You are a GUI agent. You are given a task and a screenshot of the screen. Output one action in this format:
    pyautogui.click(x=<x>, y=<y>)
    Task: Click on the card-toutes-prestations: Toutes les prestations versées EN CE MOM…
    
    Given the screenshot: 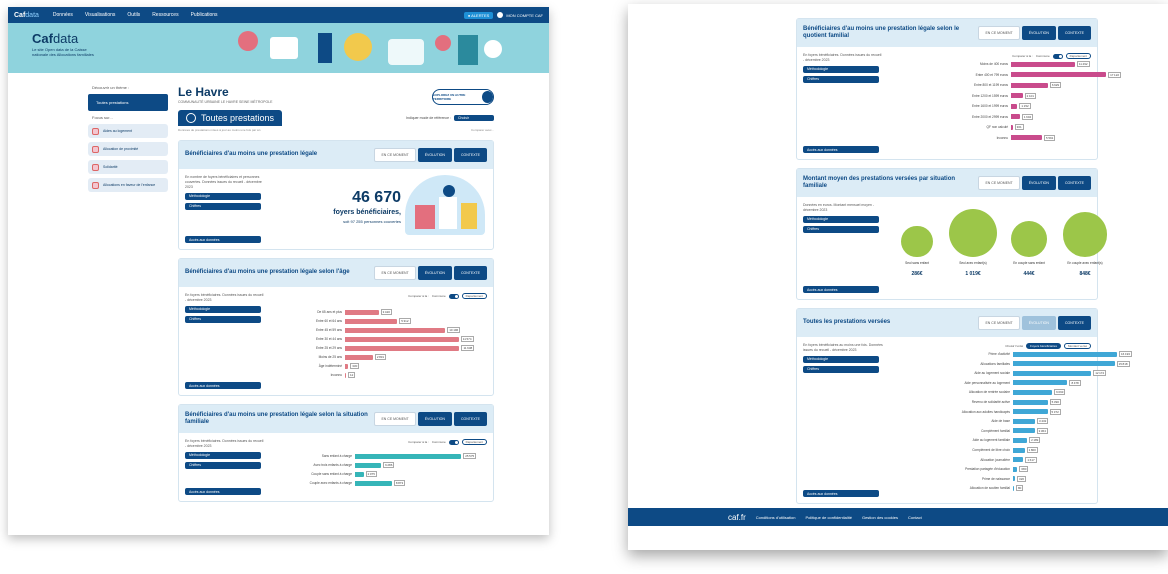 What is the action you would take?
    pyautogui.click(x=964, y=406)
    